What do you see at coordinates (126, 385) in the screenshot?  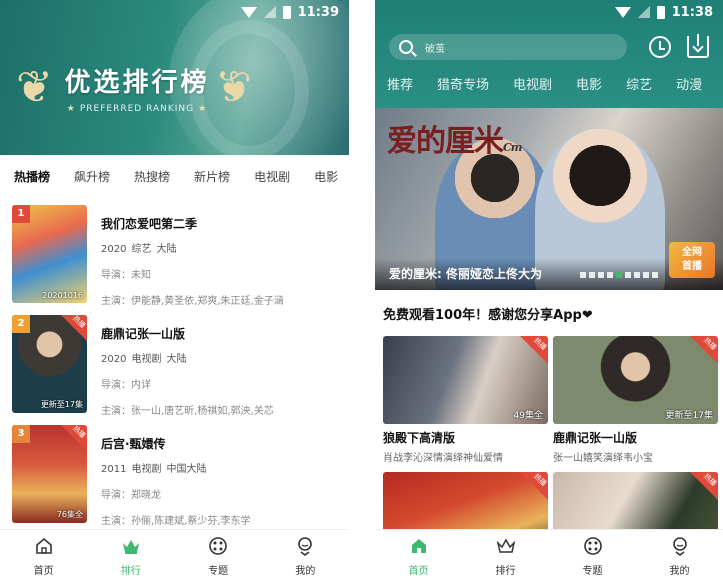 I see `item-director: 导演：内详` at bounding box center [126, 385].